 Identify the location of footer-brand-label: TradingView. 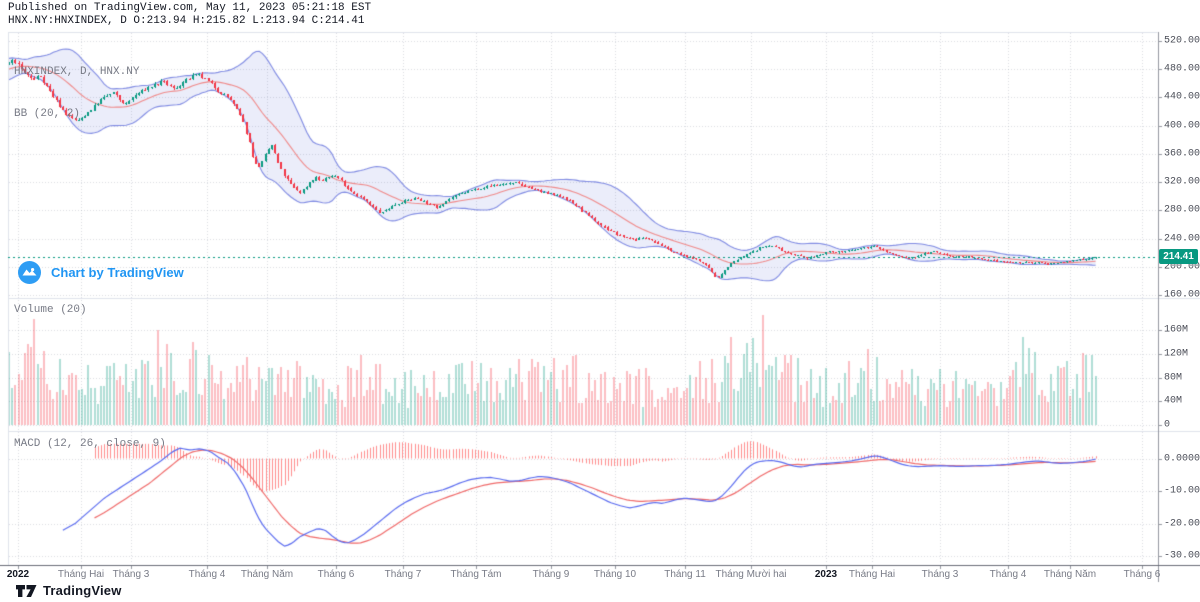
(82, 590).